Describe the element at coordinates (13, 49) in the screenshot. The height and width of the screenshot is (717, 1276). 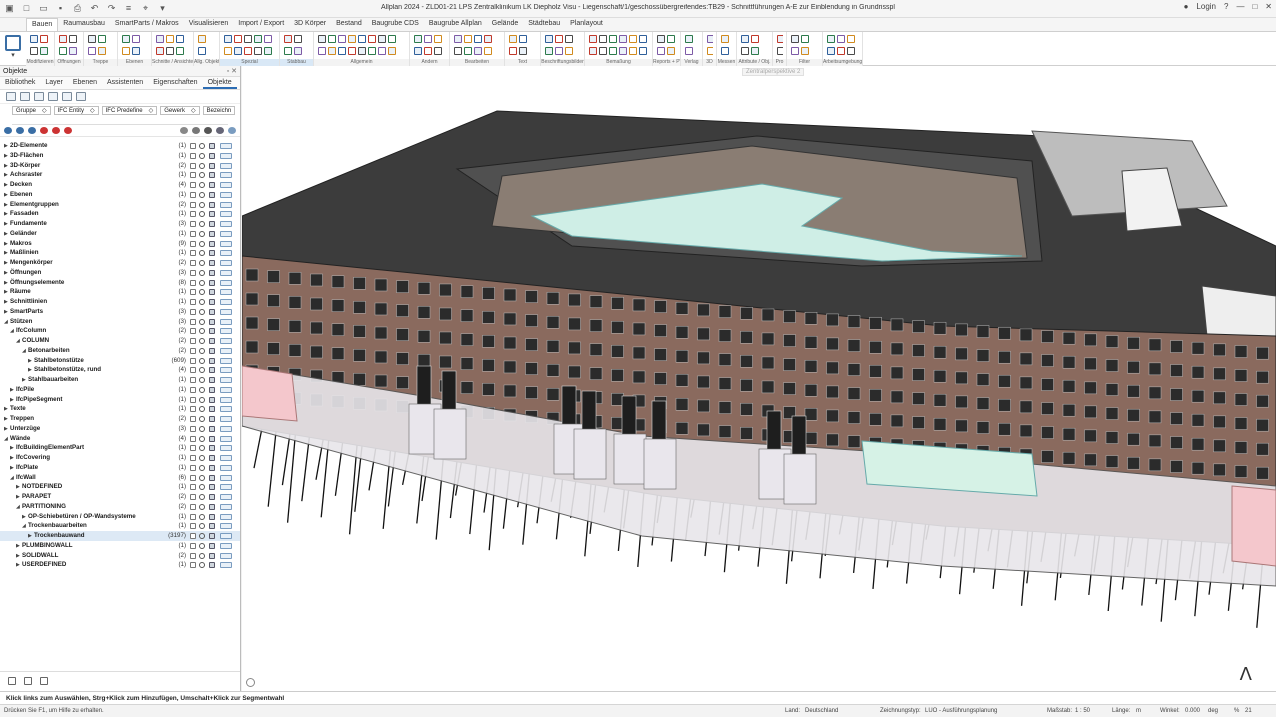
I see `tools-button: ▾` at that location.